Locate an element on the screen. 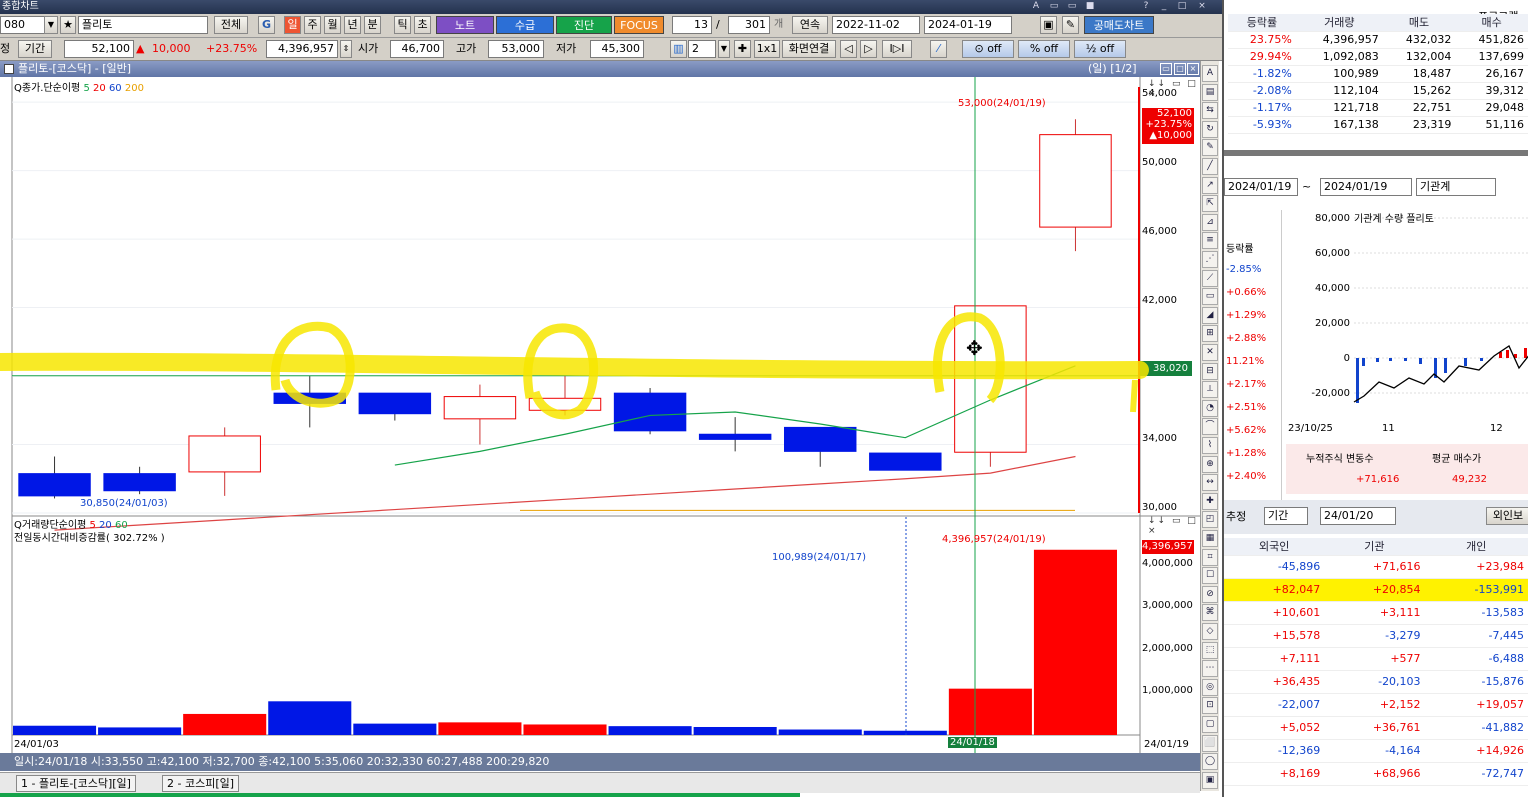 The height and width of the screenshot is (797, 1528). drawing-tool-icon: ✚ is located at coordinates (1210, 501).